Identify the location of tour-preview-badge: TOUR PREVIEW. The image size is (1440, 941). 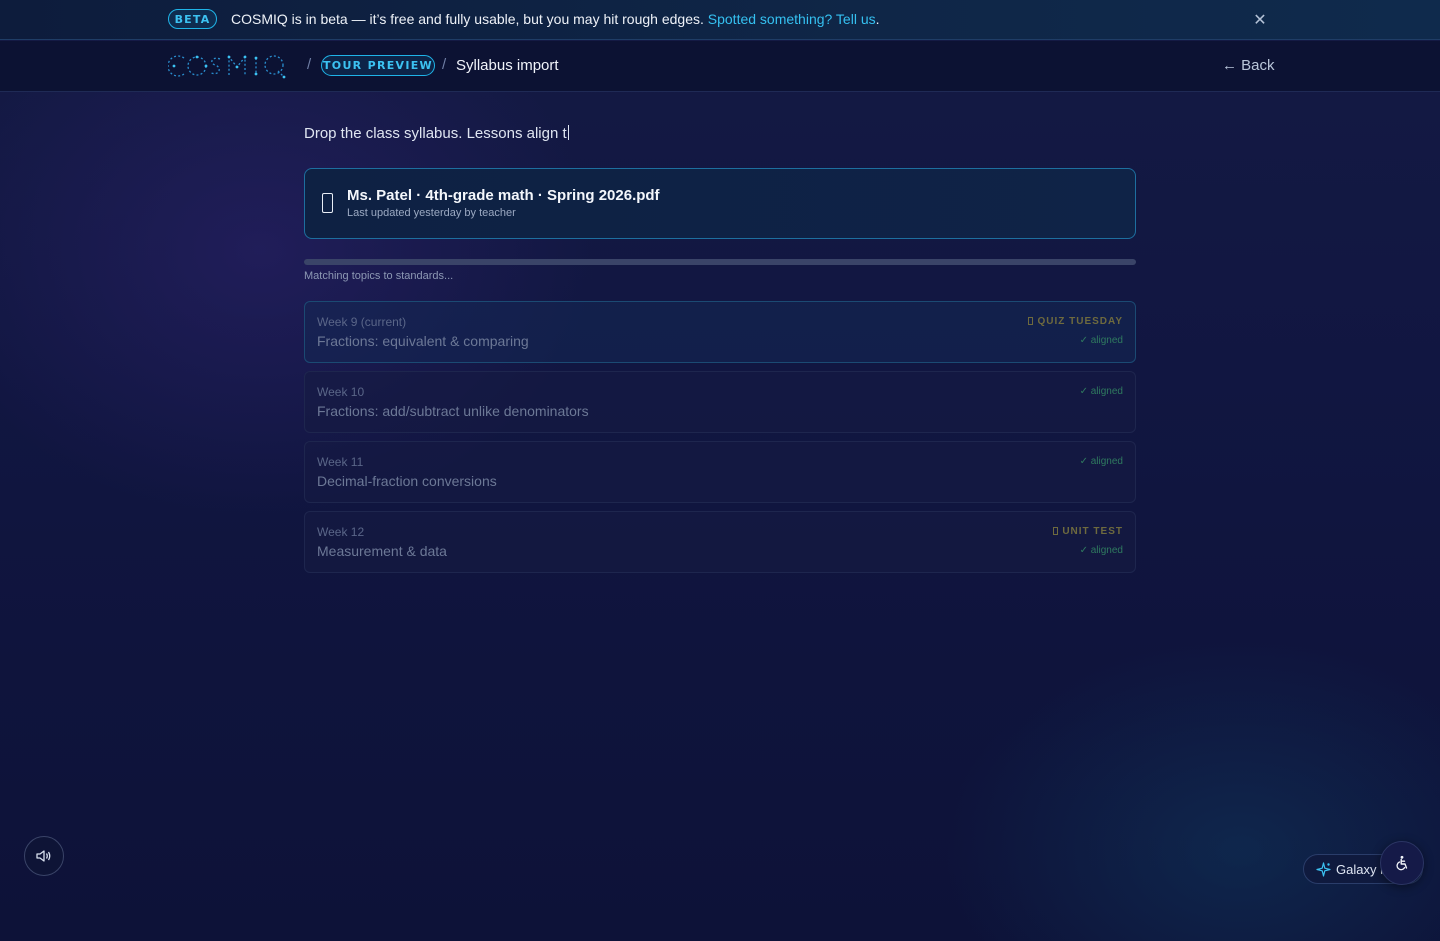
(378, 65).